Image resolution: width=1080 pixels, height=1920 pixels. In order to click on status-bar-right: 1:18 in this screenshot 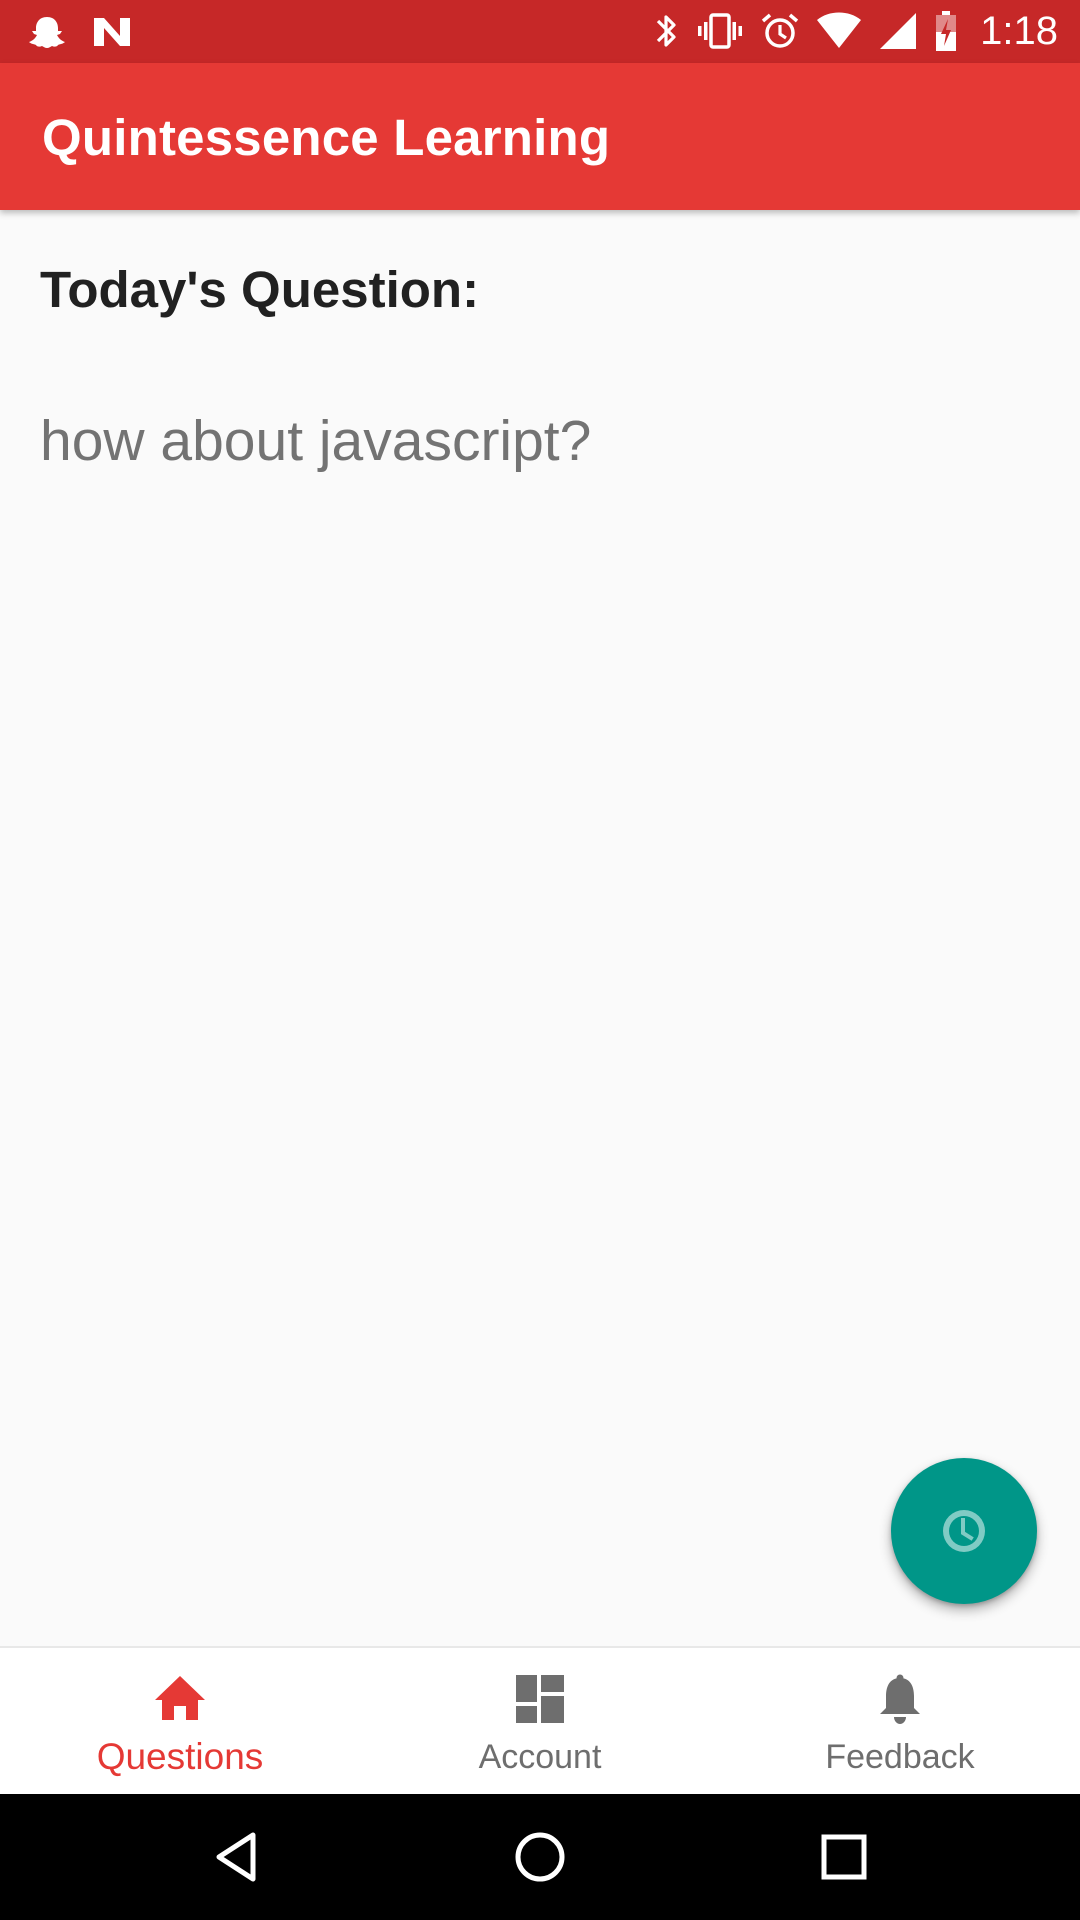, I will do `click(855, 31)`.